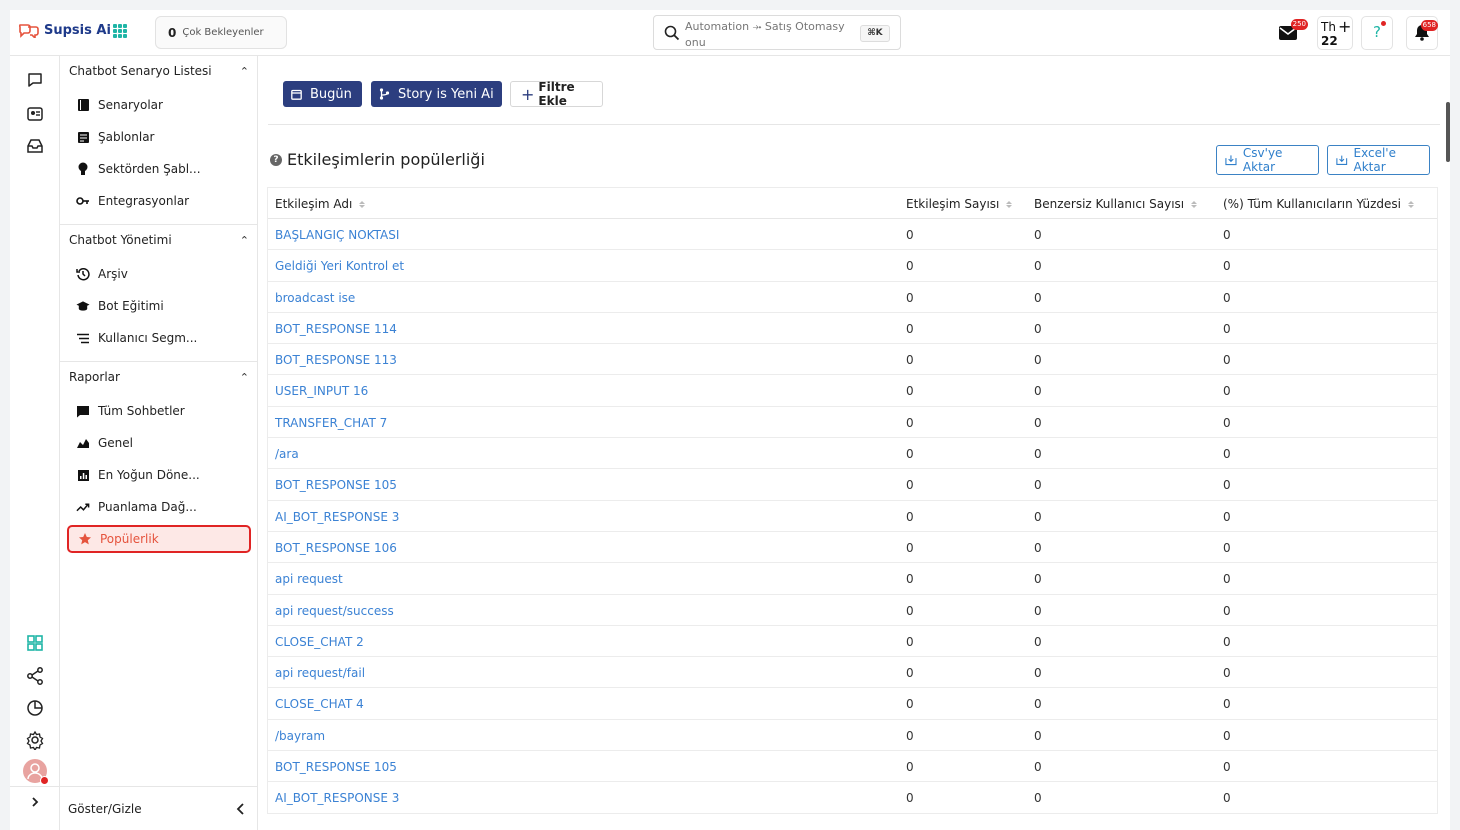  Describe the element at coordinates (1318, 204) in the screenshot. I see `column-header-percentage: (%) Tüm Kullanıcıların Yüzdesi` at that location.